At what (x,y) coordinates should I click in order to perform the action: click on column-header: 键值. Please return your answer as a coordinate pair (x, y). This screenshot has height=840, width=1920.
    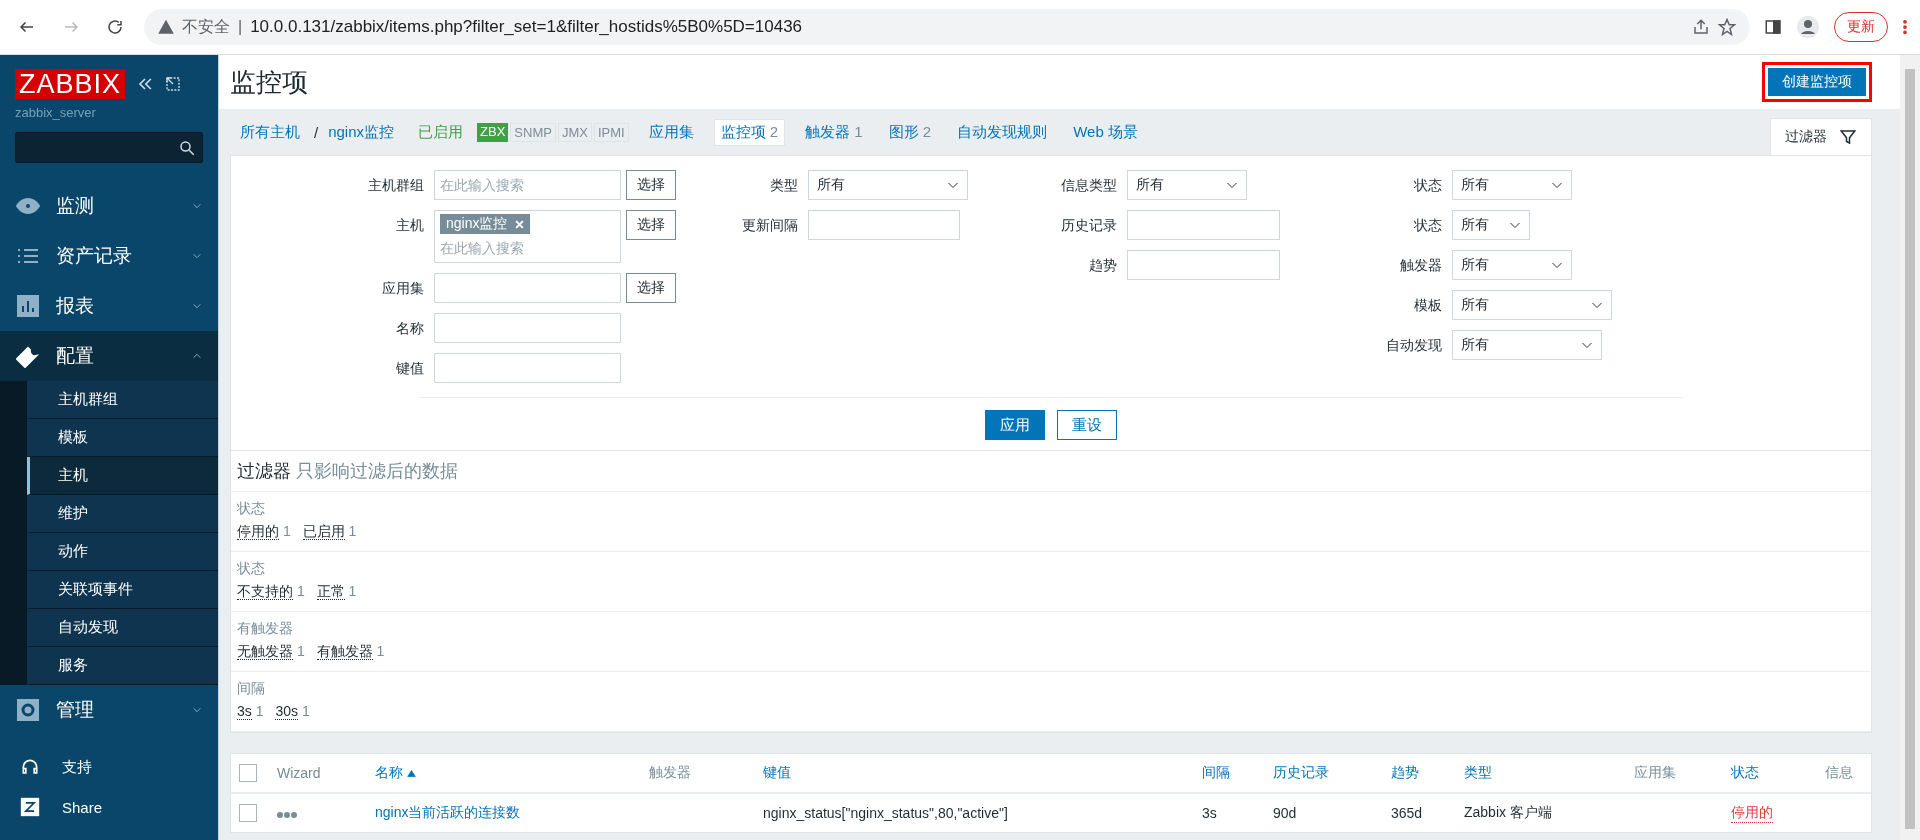
    Looking at the image, I should click on (982, 773).